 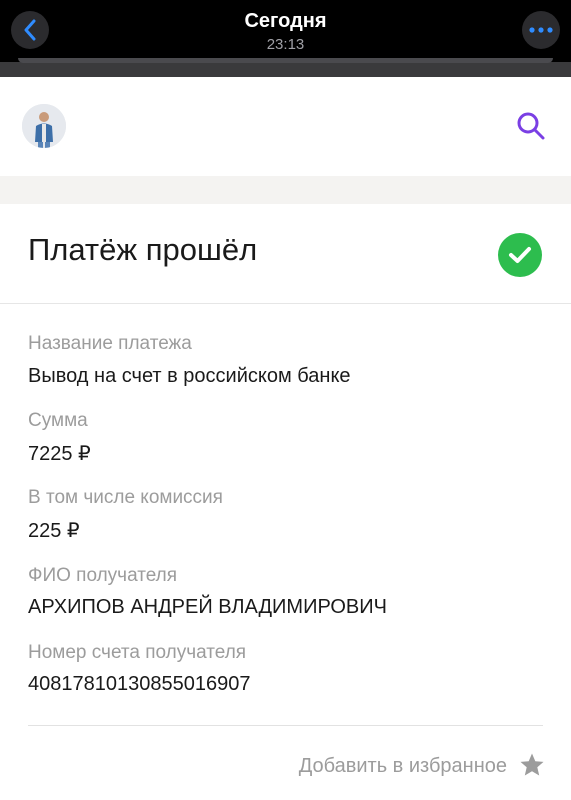 What do you see at coordinates (403, 766) in the screenshot?
I see `add-to-favorites-button: Добавить в избранное` at bounding box center [403, 766].